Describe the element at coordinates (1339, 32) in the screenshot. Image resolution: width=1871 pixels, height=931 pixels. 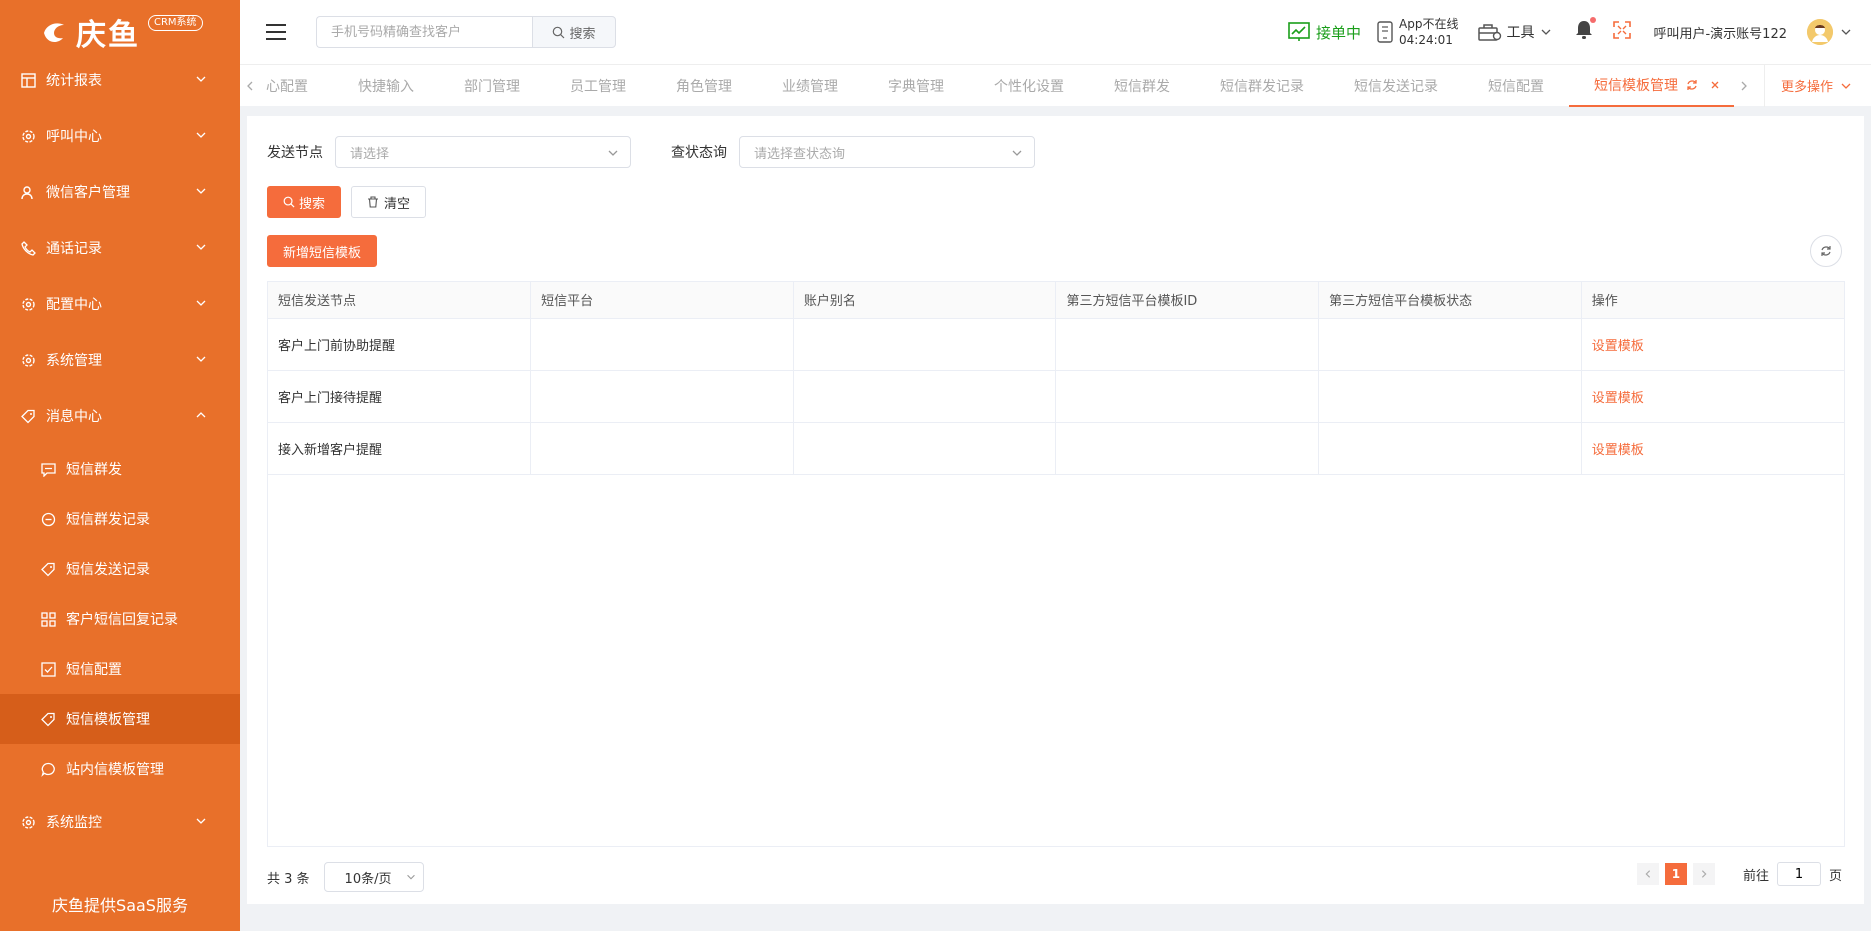
I see `order-status-label: 接单中` at that location.